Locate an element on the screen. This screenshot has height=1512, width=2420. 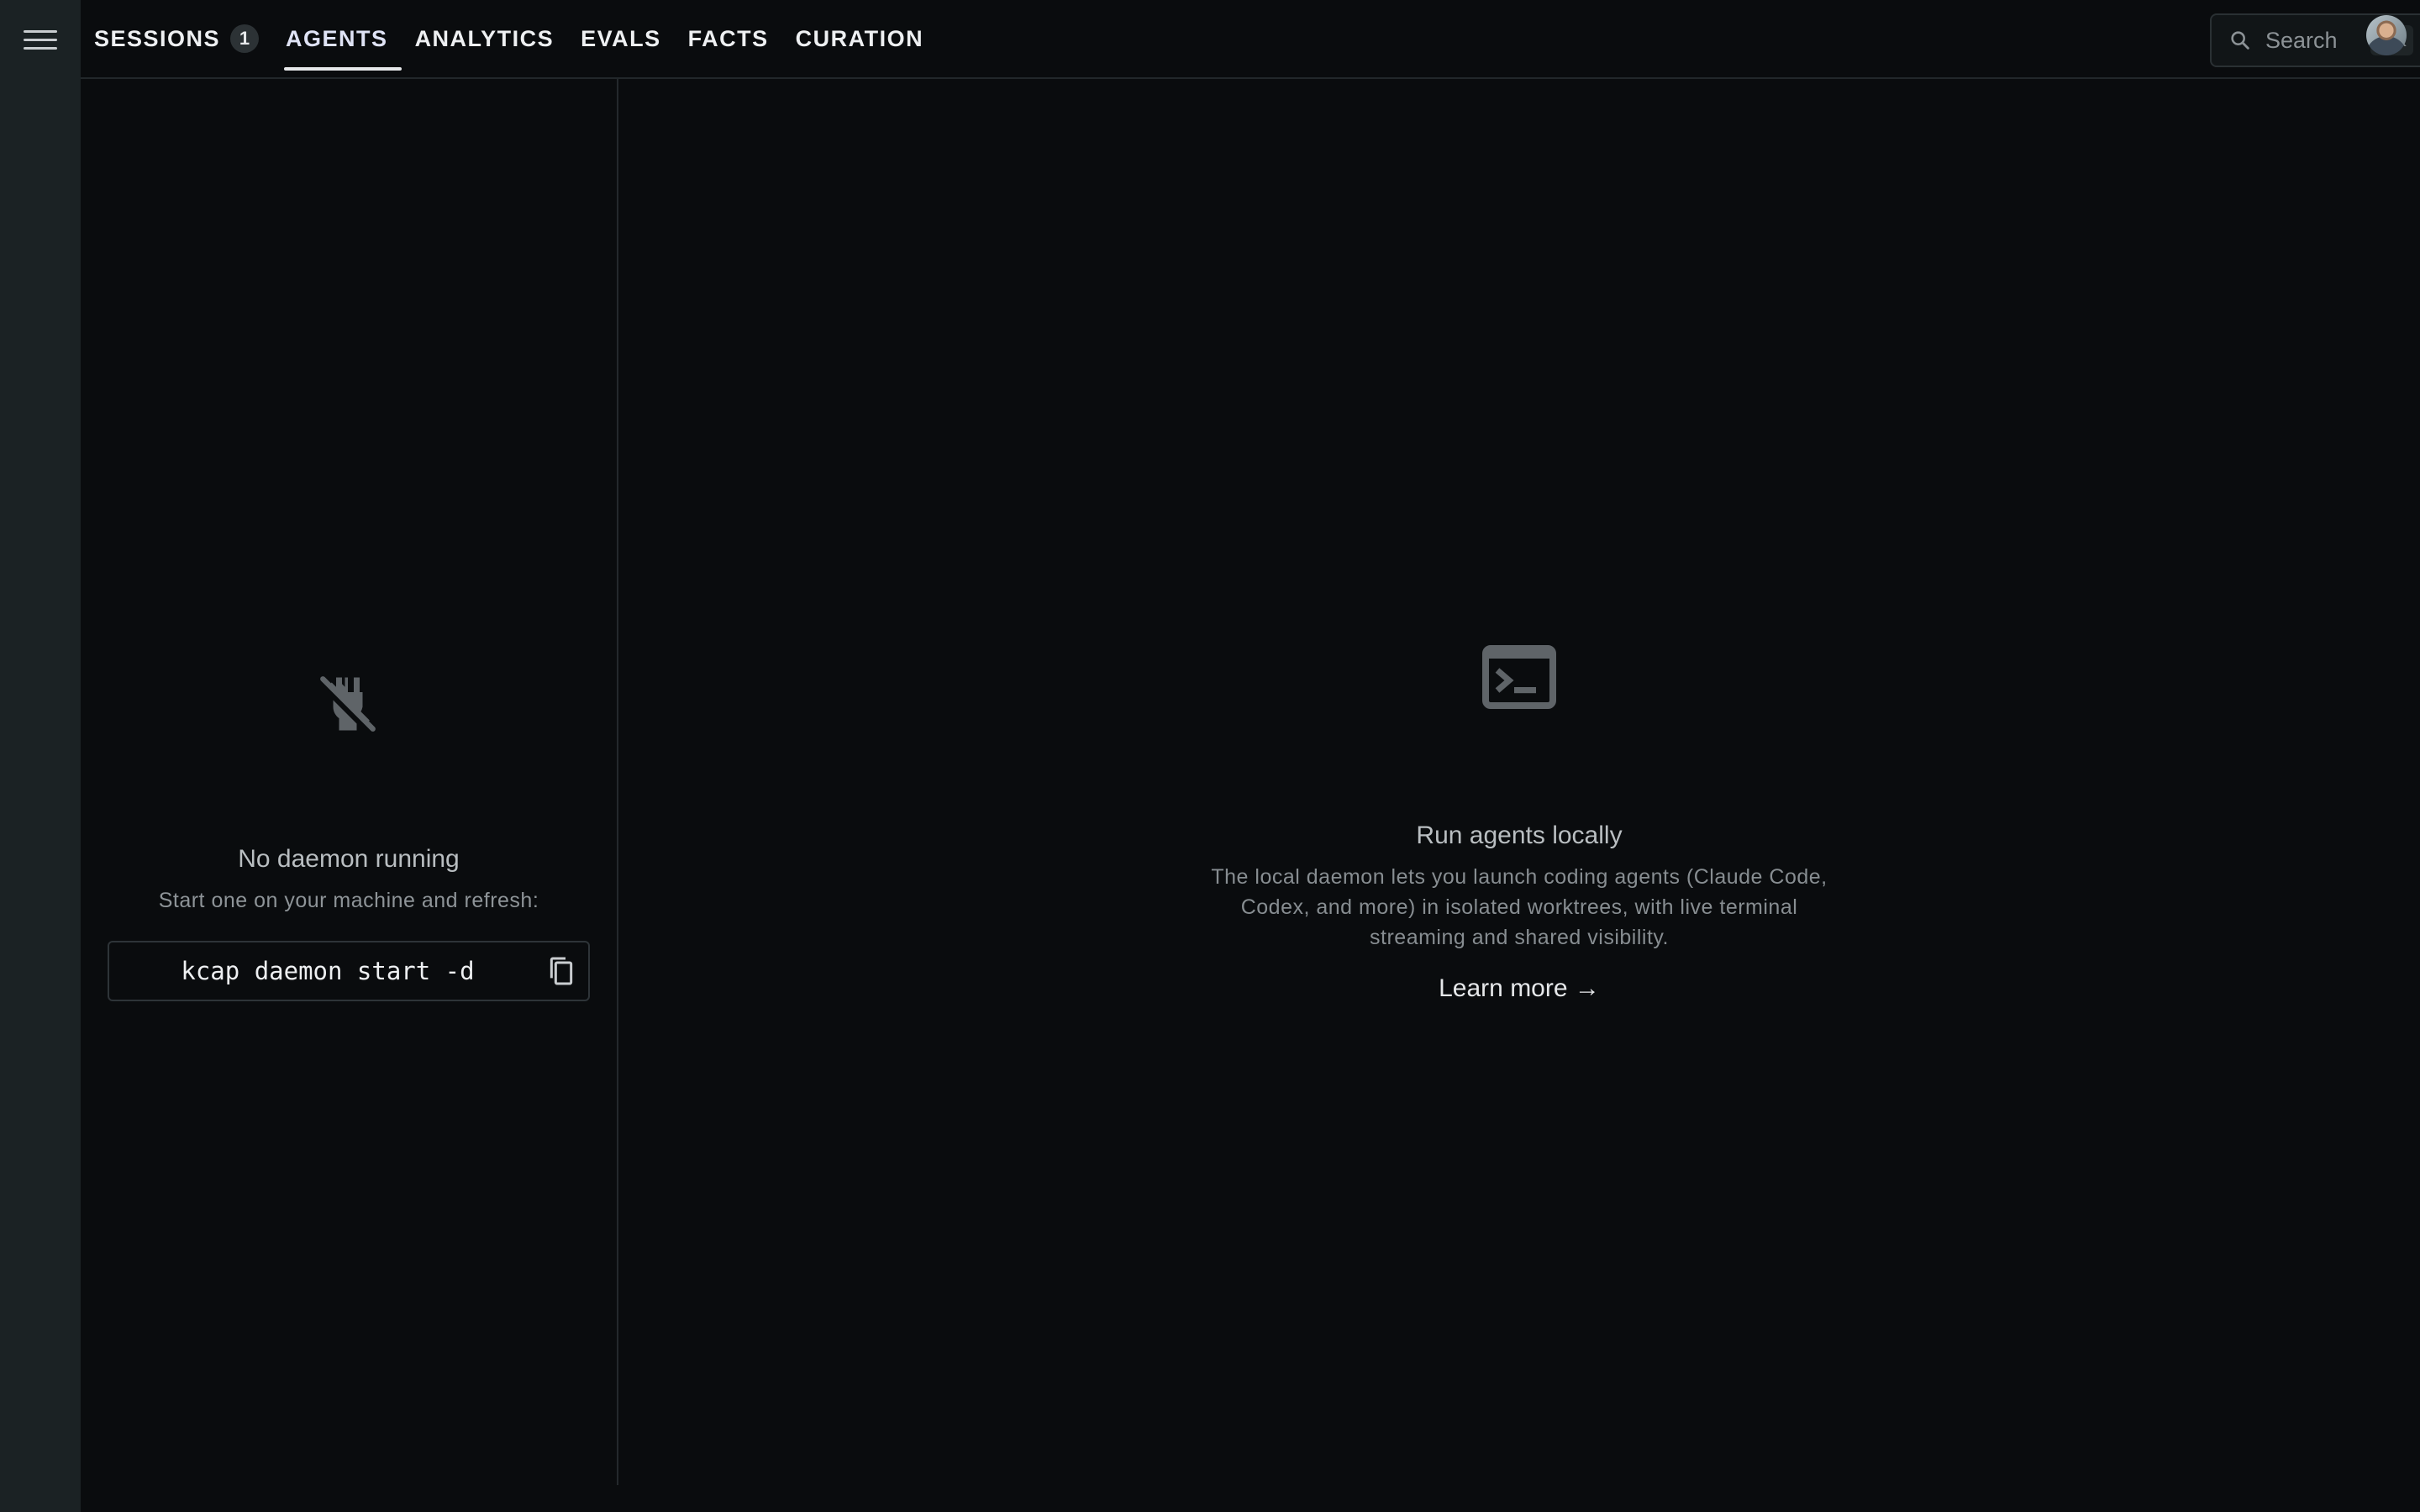
tab-evals-label: EVALS is located at coordinates (621, 38).